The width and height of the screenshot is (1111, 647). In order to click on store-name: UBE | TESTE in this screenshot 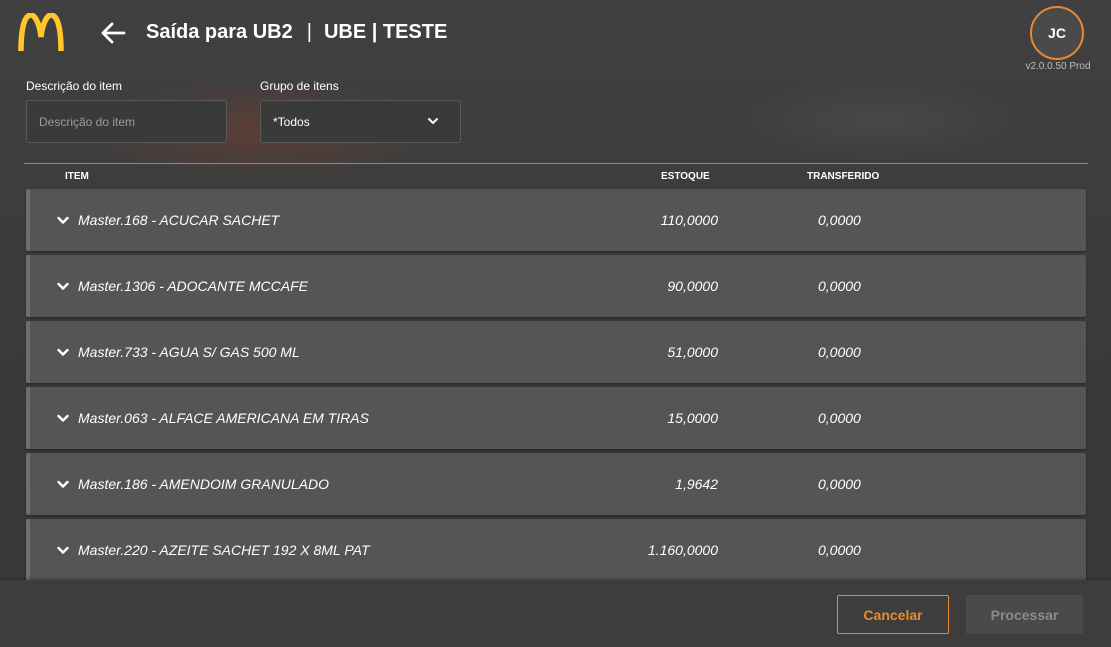, I will do `click(385, 32)`.